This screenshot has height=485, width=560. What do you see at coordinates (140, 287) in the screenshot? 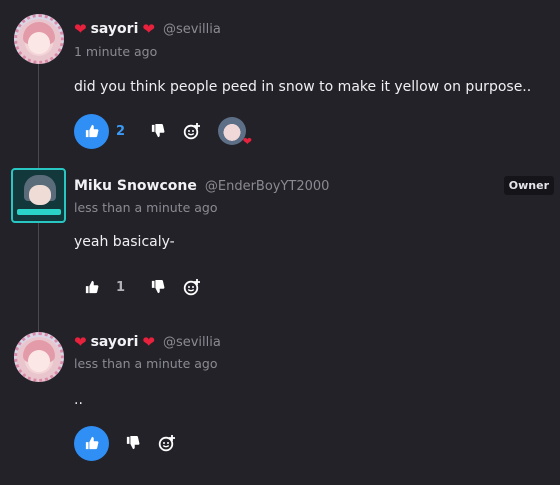
I see `comment-actions: 1` at bounding box center [140, 287].